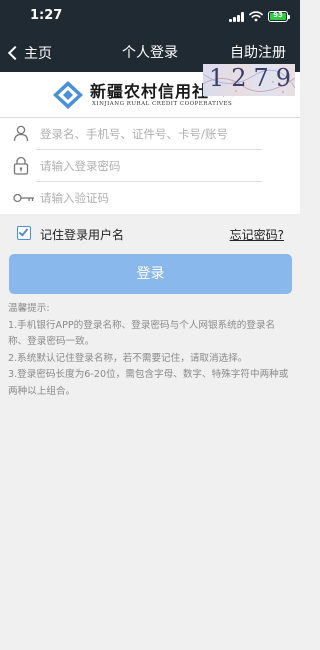 This screenshot has width=320, height=650. I want to click on status-time: 1:27, so click(46, 15).